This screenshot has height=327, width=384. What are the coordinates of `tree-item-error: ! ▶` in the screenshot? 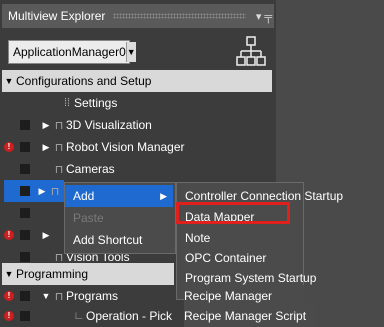 It's located at (28, 235).